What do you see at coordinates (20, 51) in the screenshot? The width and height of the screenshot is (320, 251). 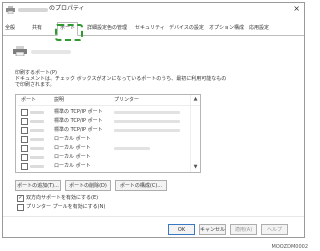 I see `printer-large-icon` at bounding box center [20, 51].